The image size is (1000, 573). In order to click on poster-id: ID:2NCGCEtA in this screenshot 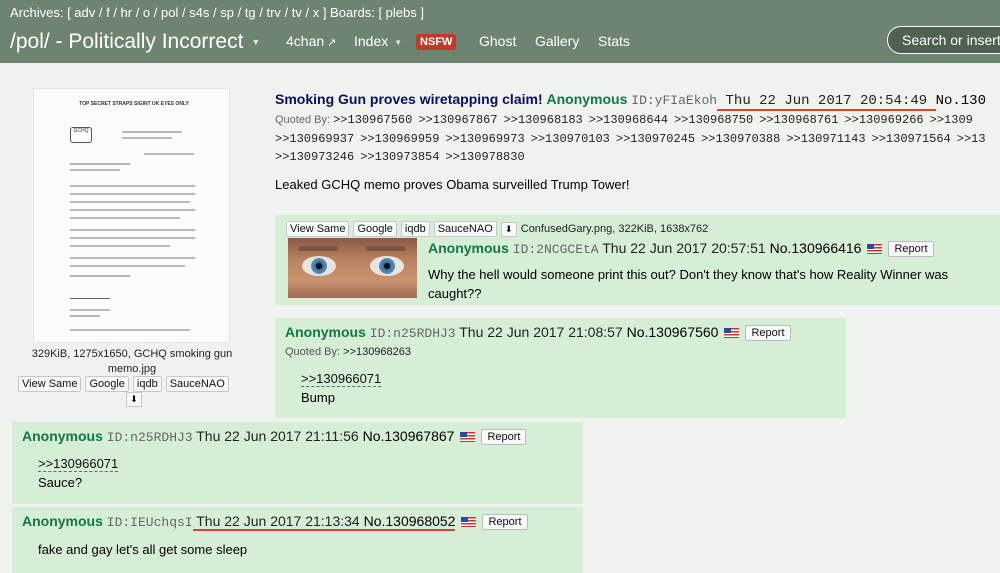, I will do `click(556, 249)`.